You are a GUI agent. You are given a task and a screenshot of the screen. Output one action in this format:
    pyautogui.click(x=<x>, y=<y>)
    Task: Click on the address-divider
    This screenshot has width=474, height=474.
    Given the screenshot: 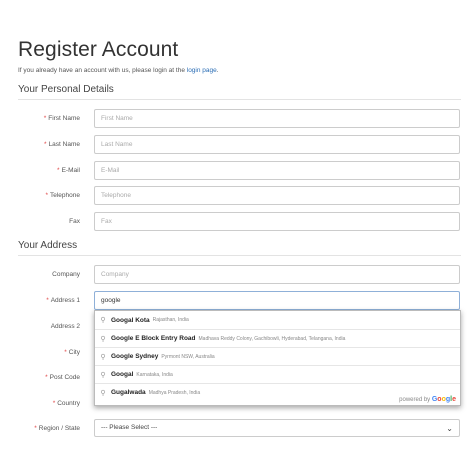 What is the action you would take?
    pyautogui.click(x=239, y=255)
    